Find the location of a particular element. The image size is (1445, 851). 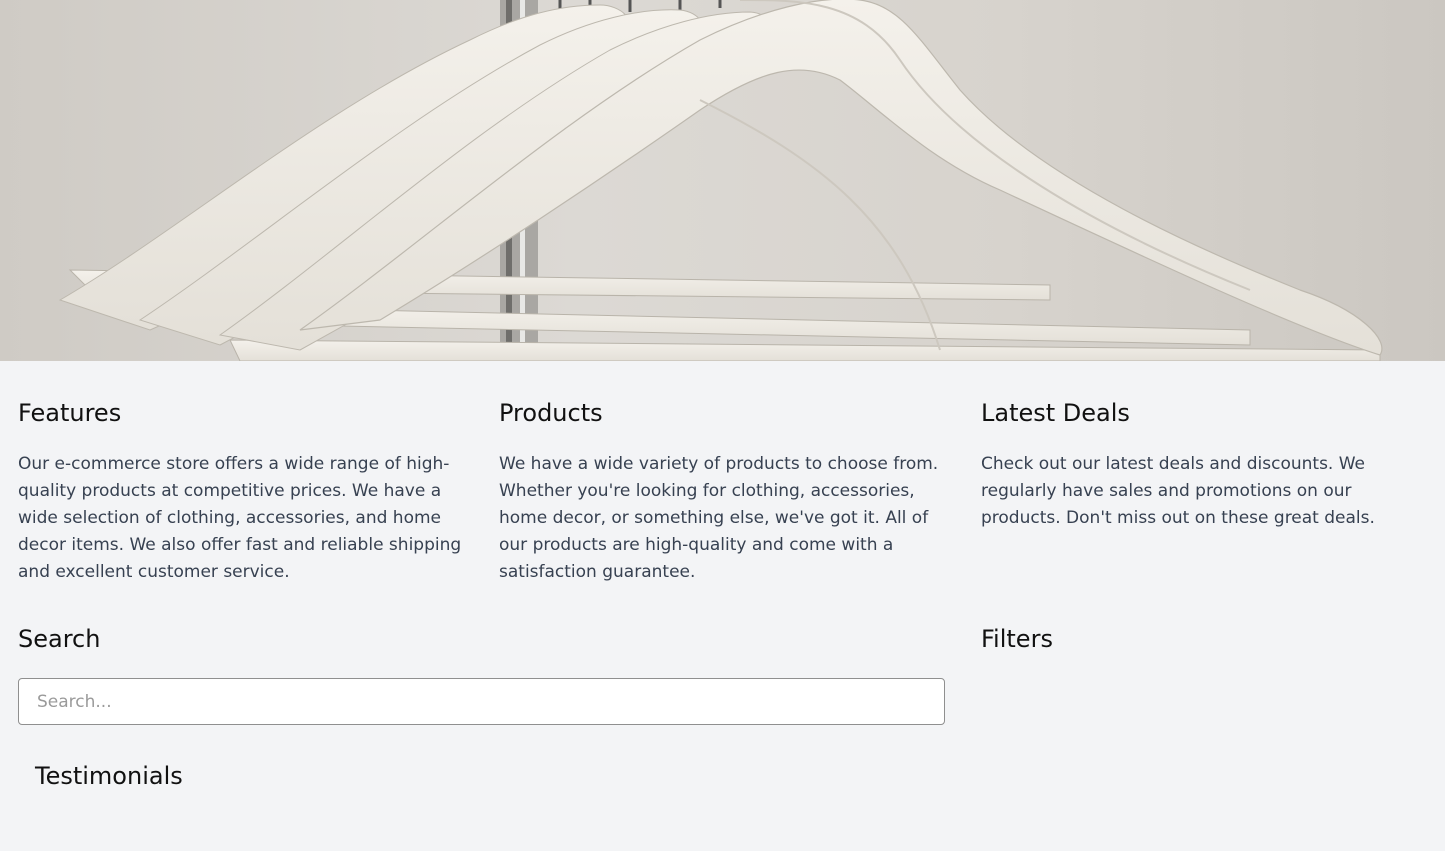

testimonials-section: Testimonials is located at coordinates (335, 776).